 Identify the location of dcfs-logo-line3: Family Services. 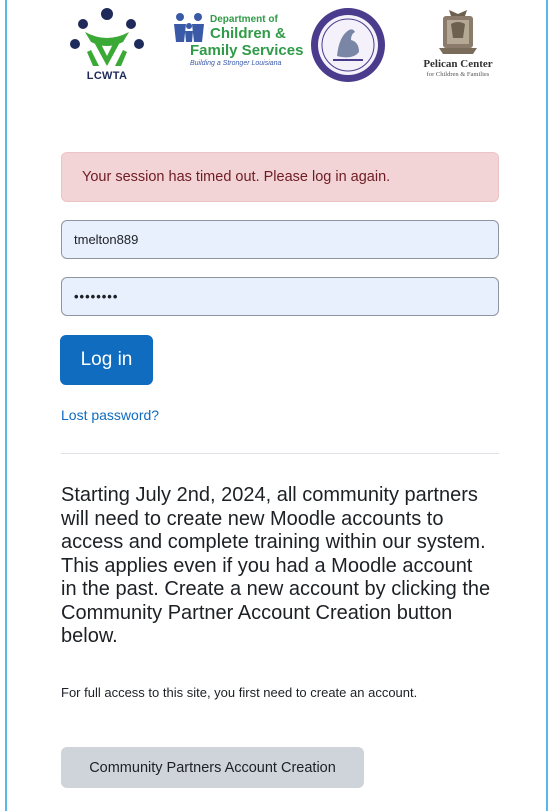
(247, 50).